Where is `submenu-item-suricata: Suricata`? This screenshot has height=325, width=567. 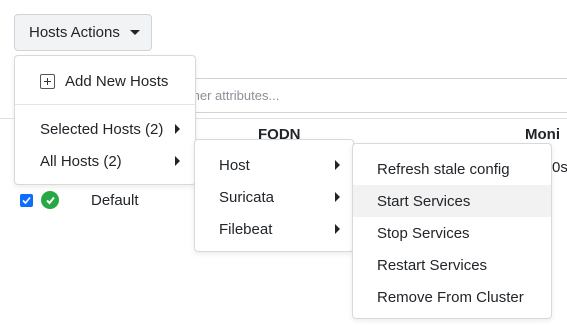 submenu-item-suricata: Suricata is located at coordinates (274, 197).